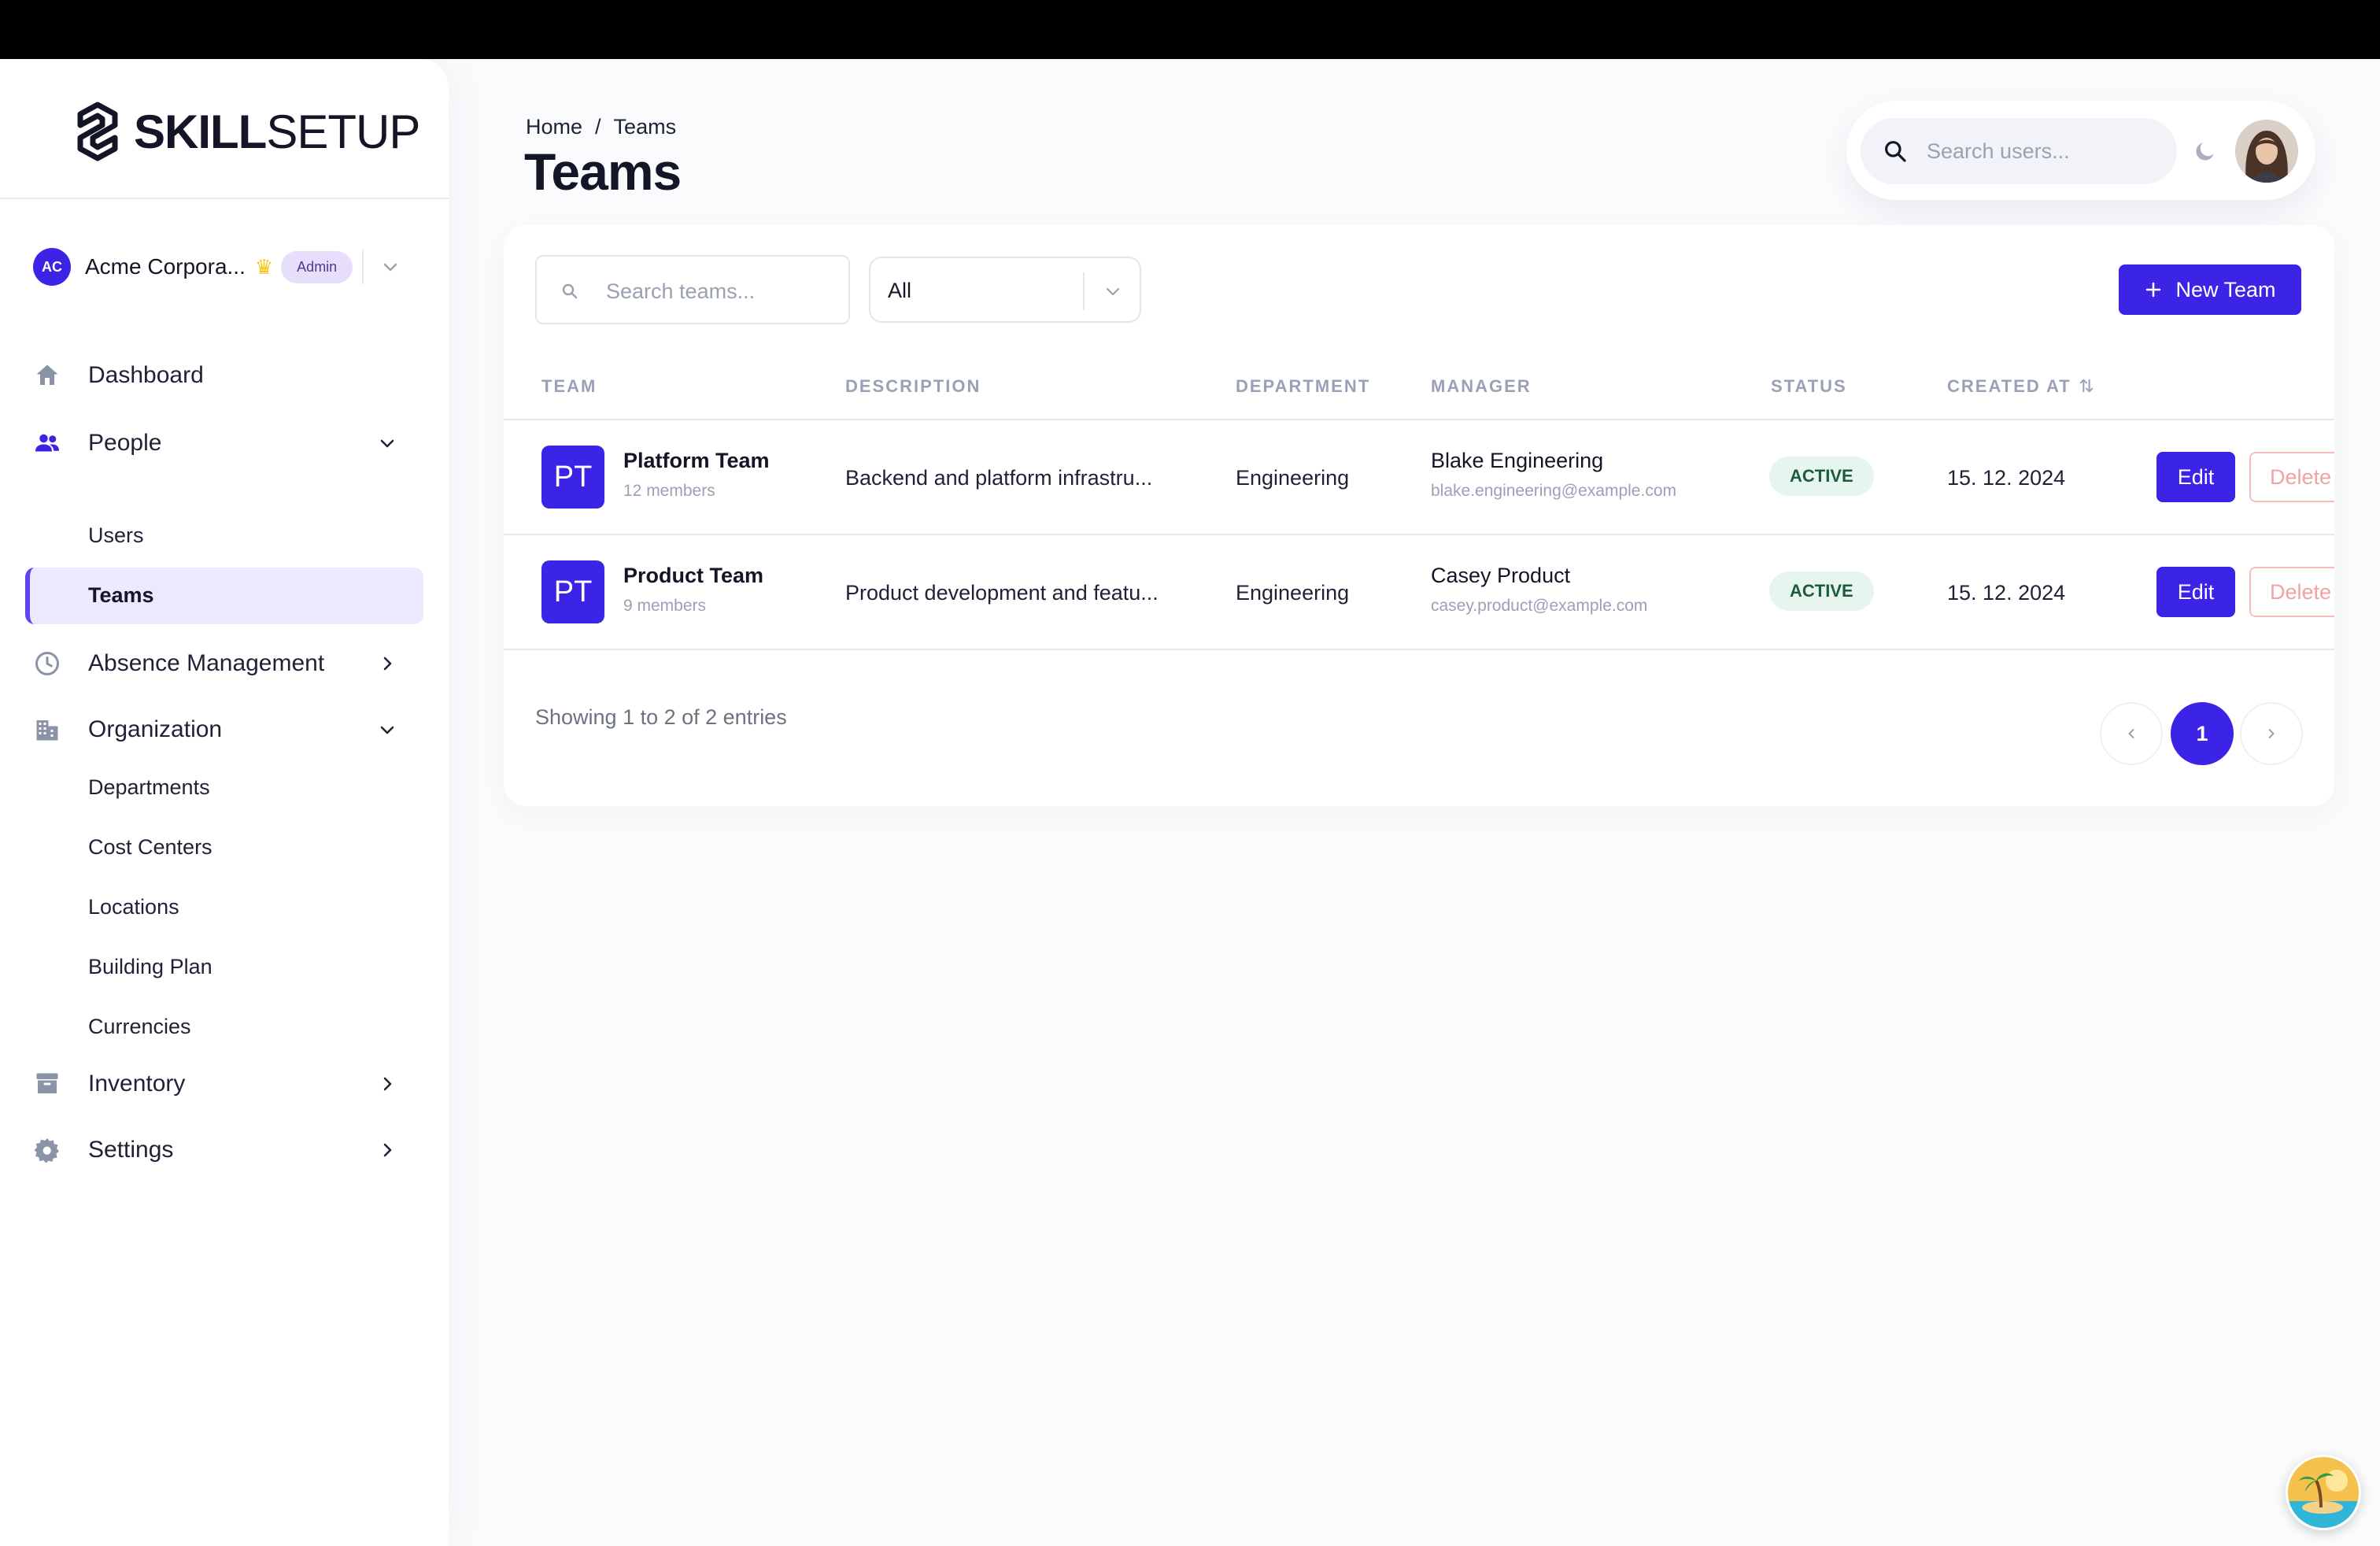 This screenshot has height=1546, width=2380. I want to click on breadcrumb: Home / Teams, so click(601, 127).